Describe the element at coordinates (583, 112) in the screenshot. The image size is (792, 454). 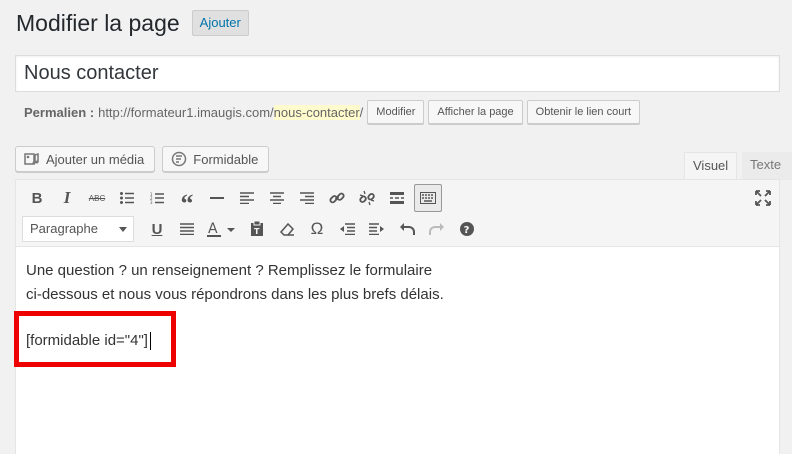
I see `get-shortlink-button: Obtenir le lien court` at that location.